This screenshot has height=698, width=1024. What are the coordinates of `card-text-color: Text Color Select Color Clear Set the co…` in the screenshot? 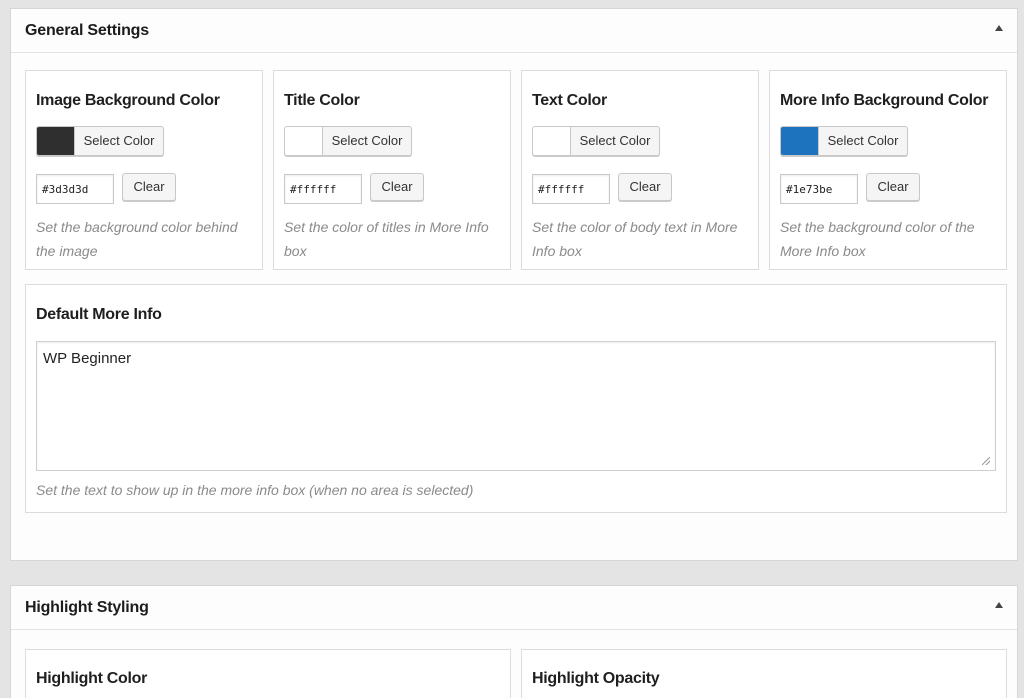 It's located at (640, 170).